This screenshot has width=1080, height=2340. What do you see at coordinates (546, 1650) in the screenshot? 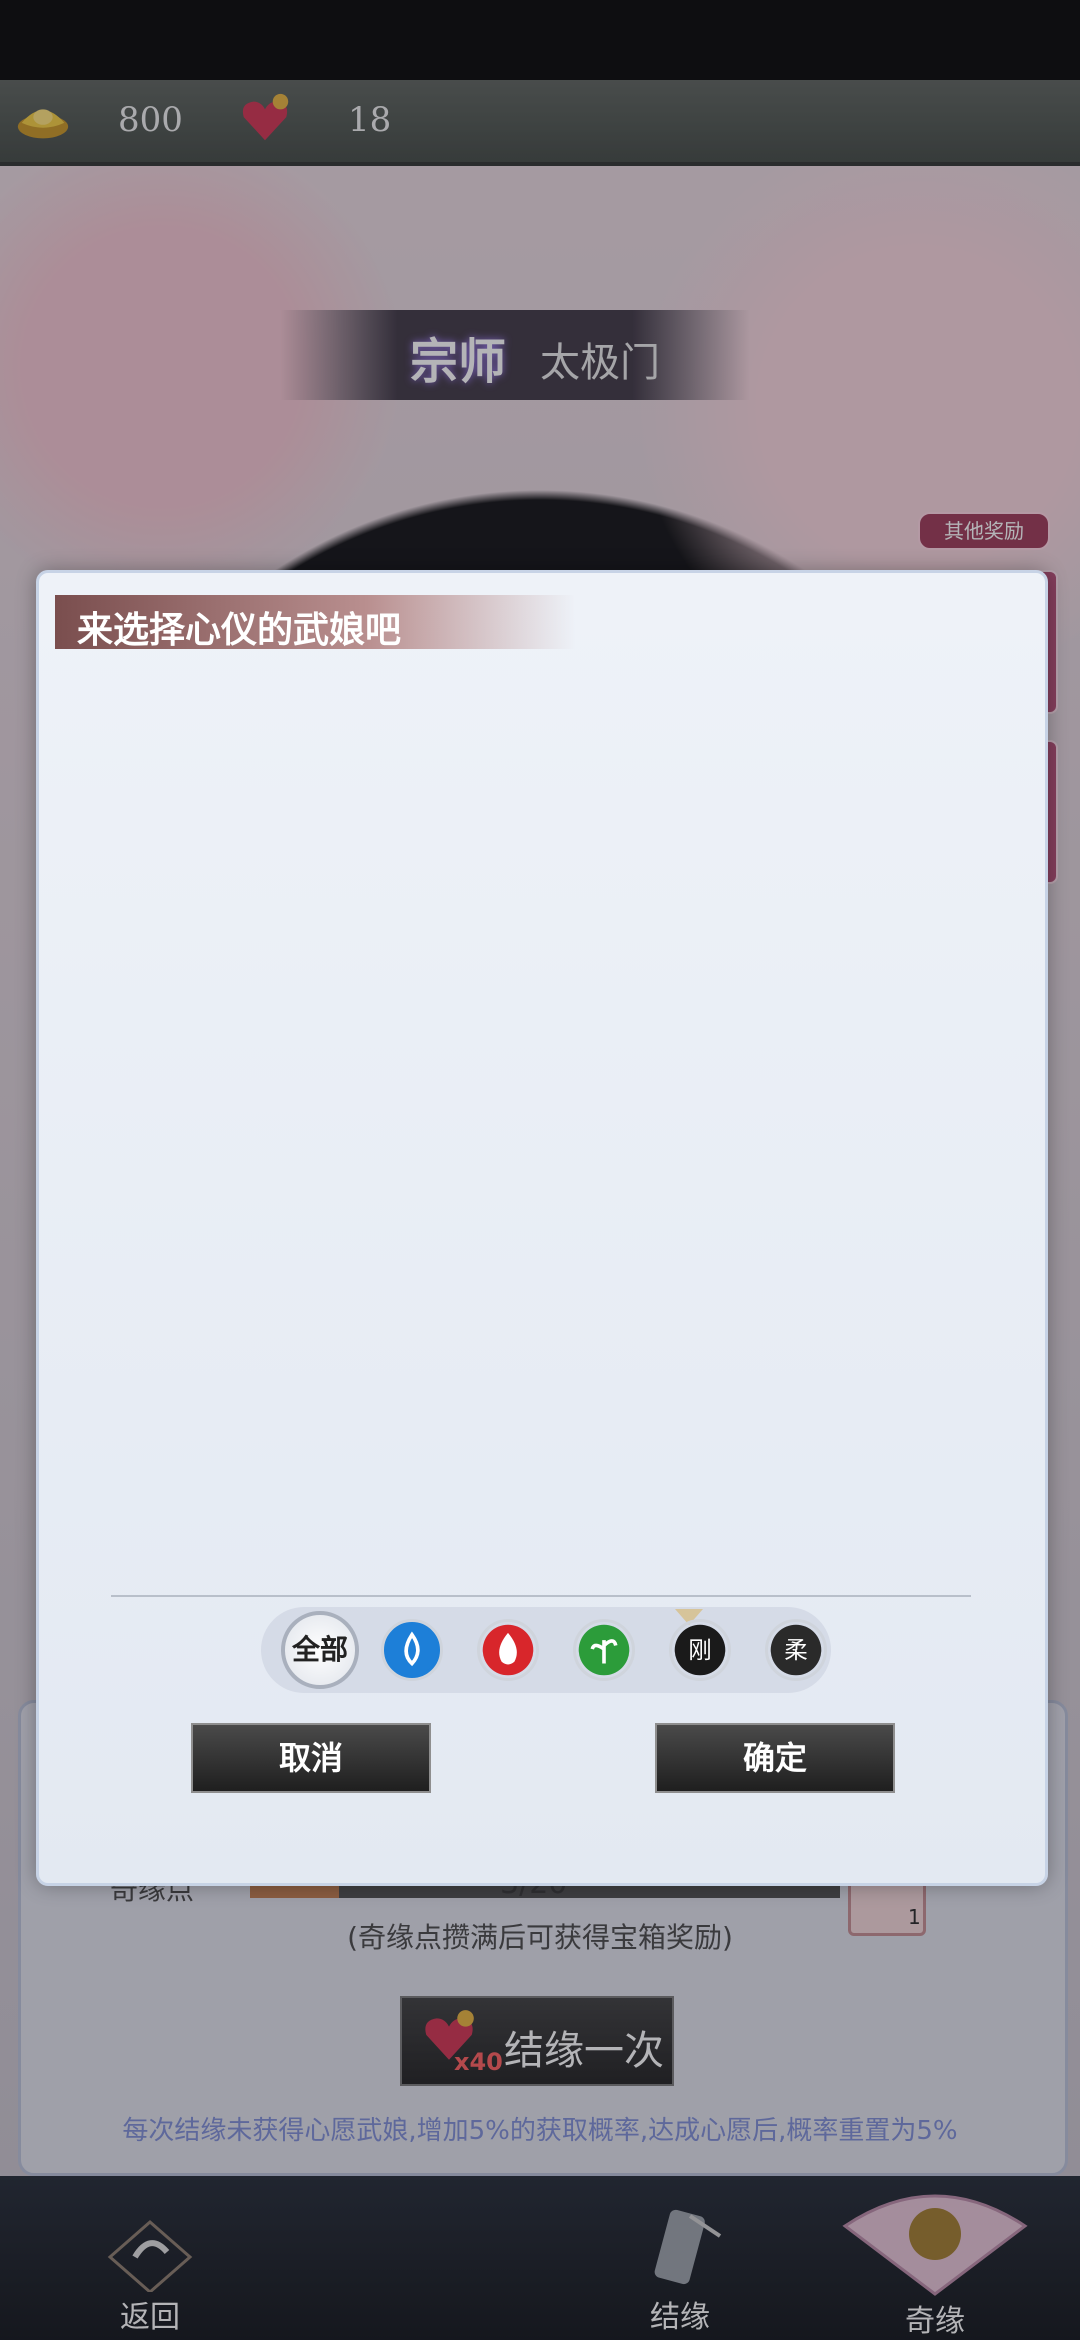
I see `element-filter-bar: 全部 刚 柔` at bounding box center [546, 1650].